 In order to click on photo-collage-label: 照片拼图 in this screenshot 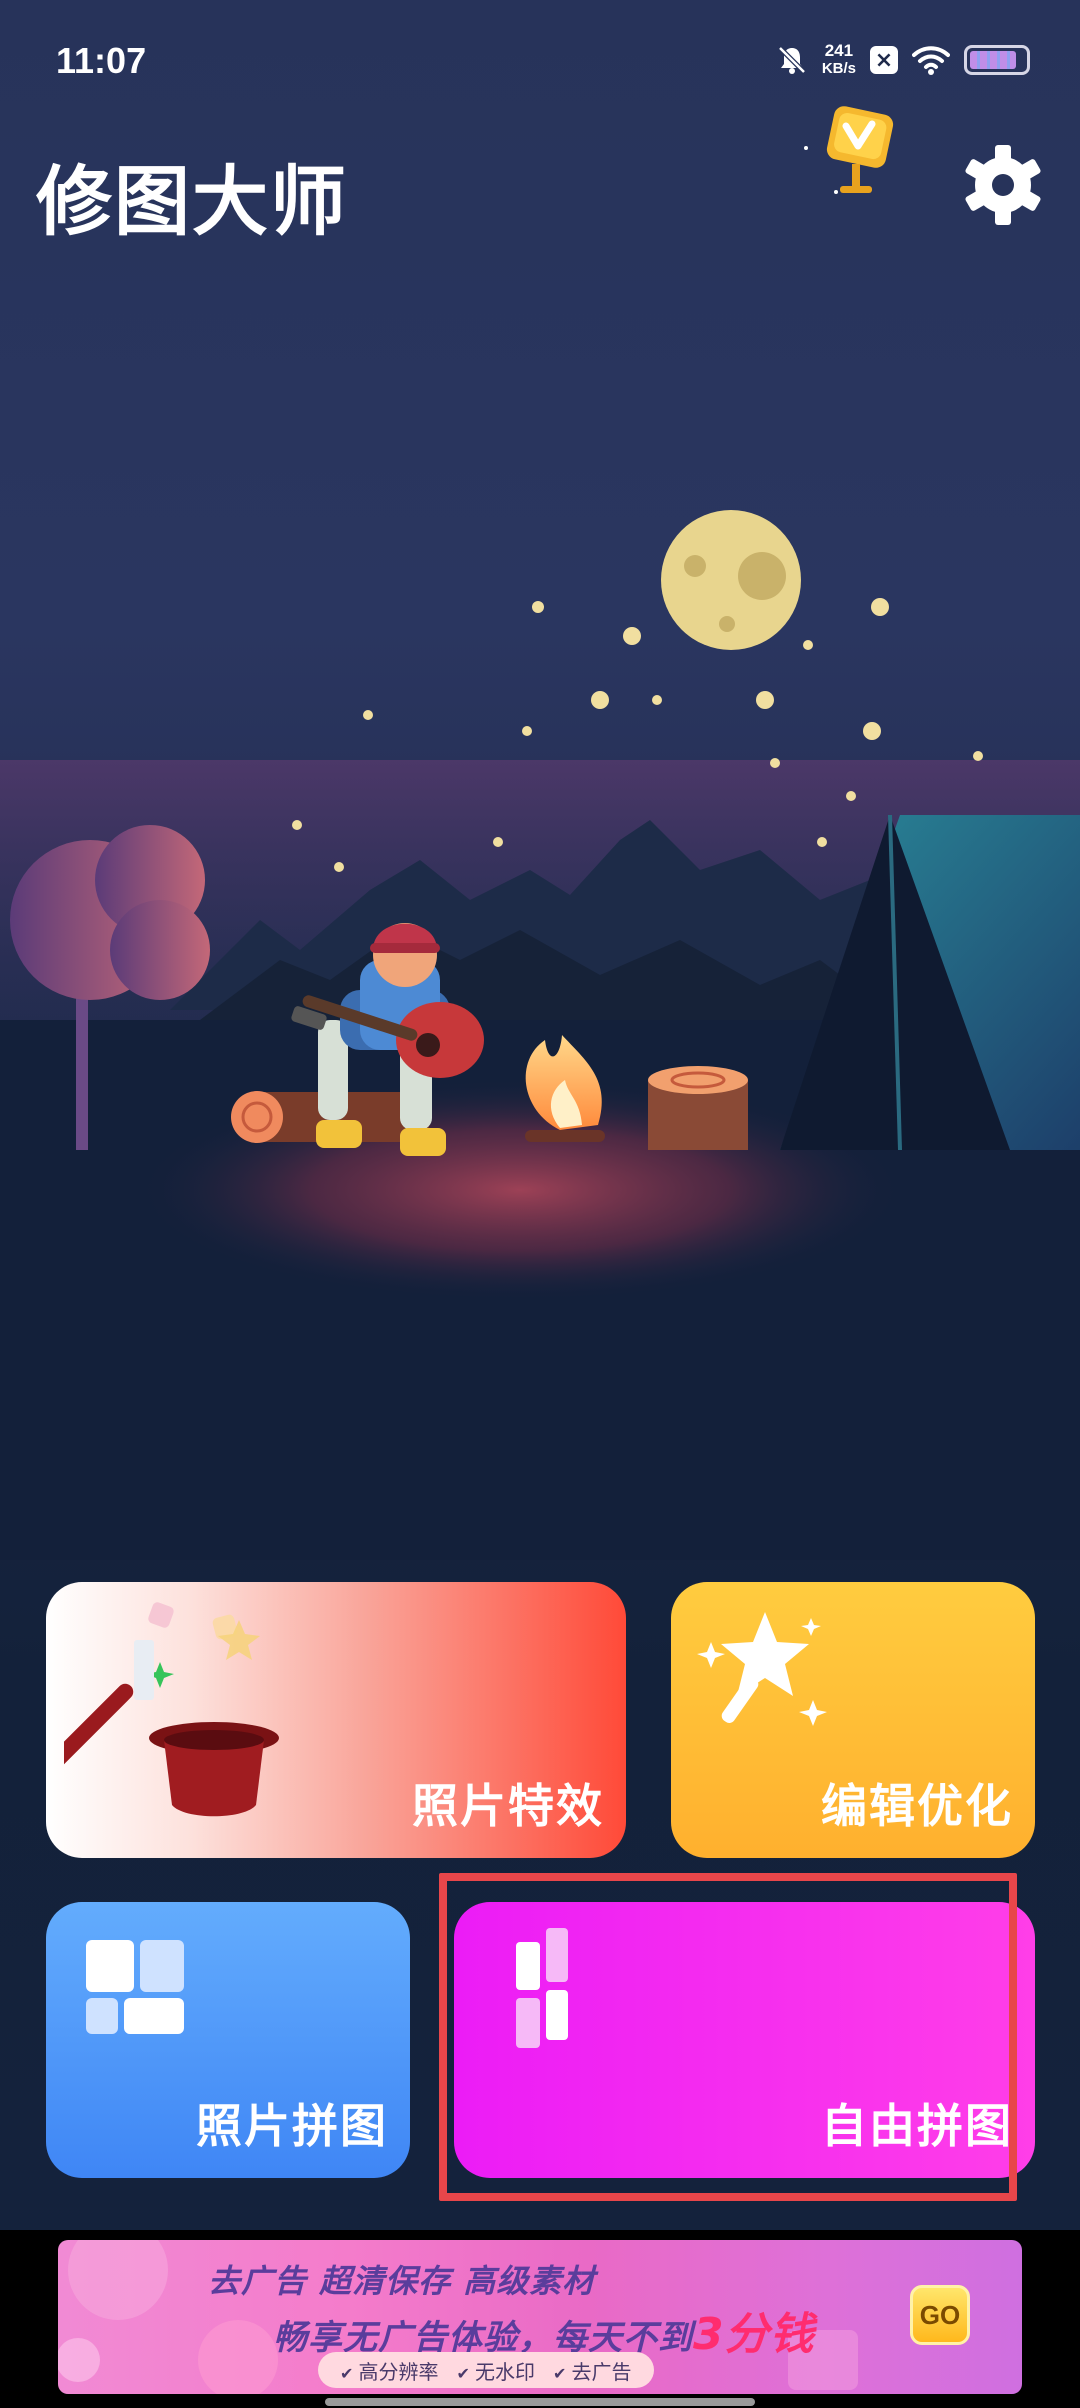, I will do `click(292, 2126)`.